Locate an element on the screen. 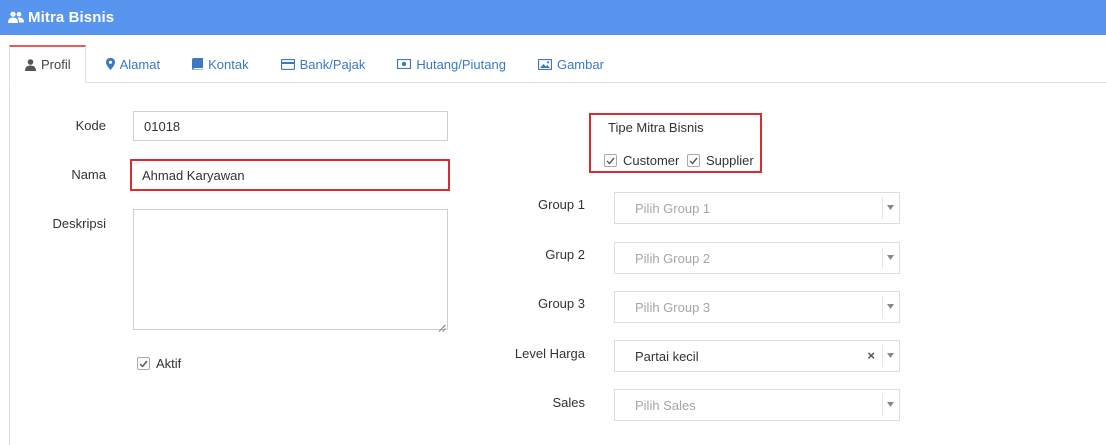 The width and height of the screenshot is (1106, 445). picture-icon is located at coordinates (544, 64).